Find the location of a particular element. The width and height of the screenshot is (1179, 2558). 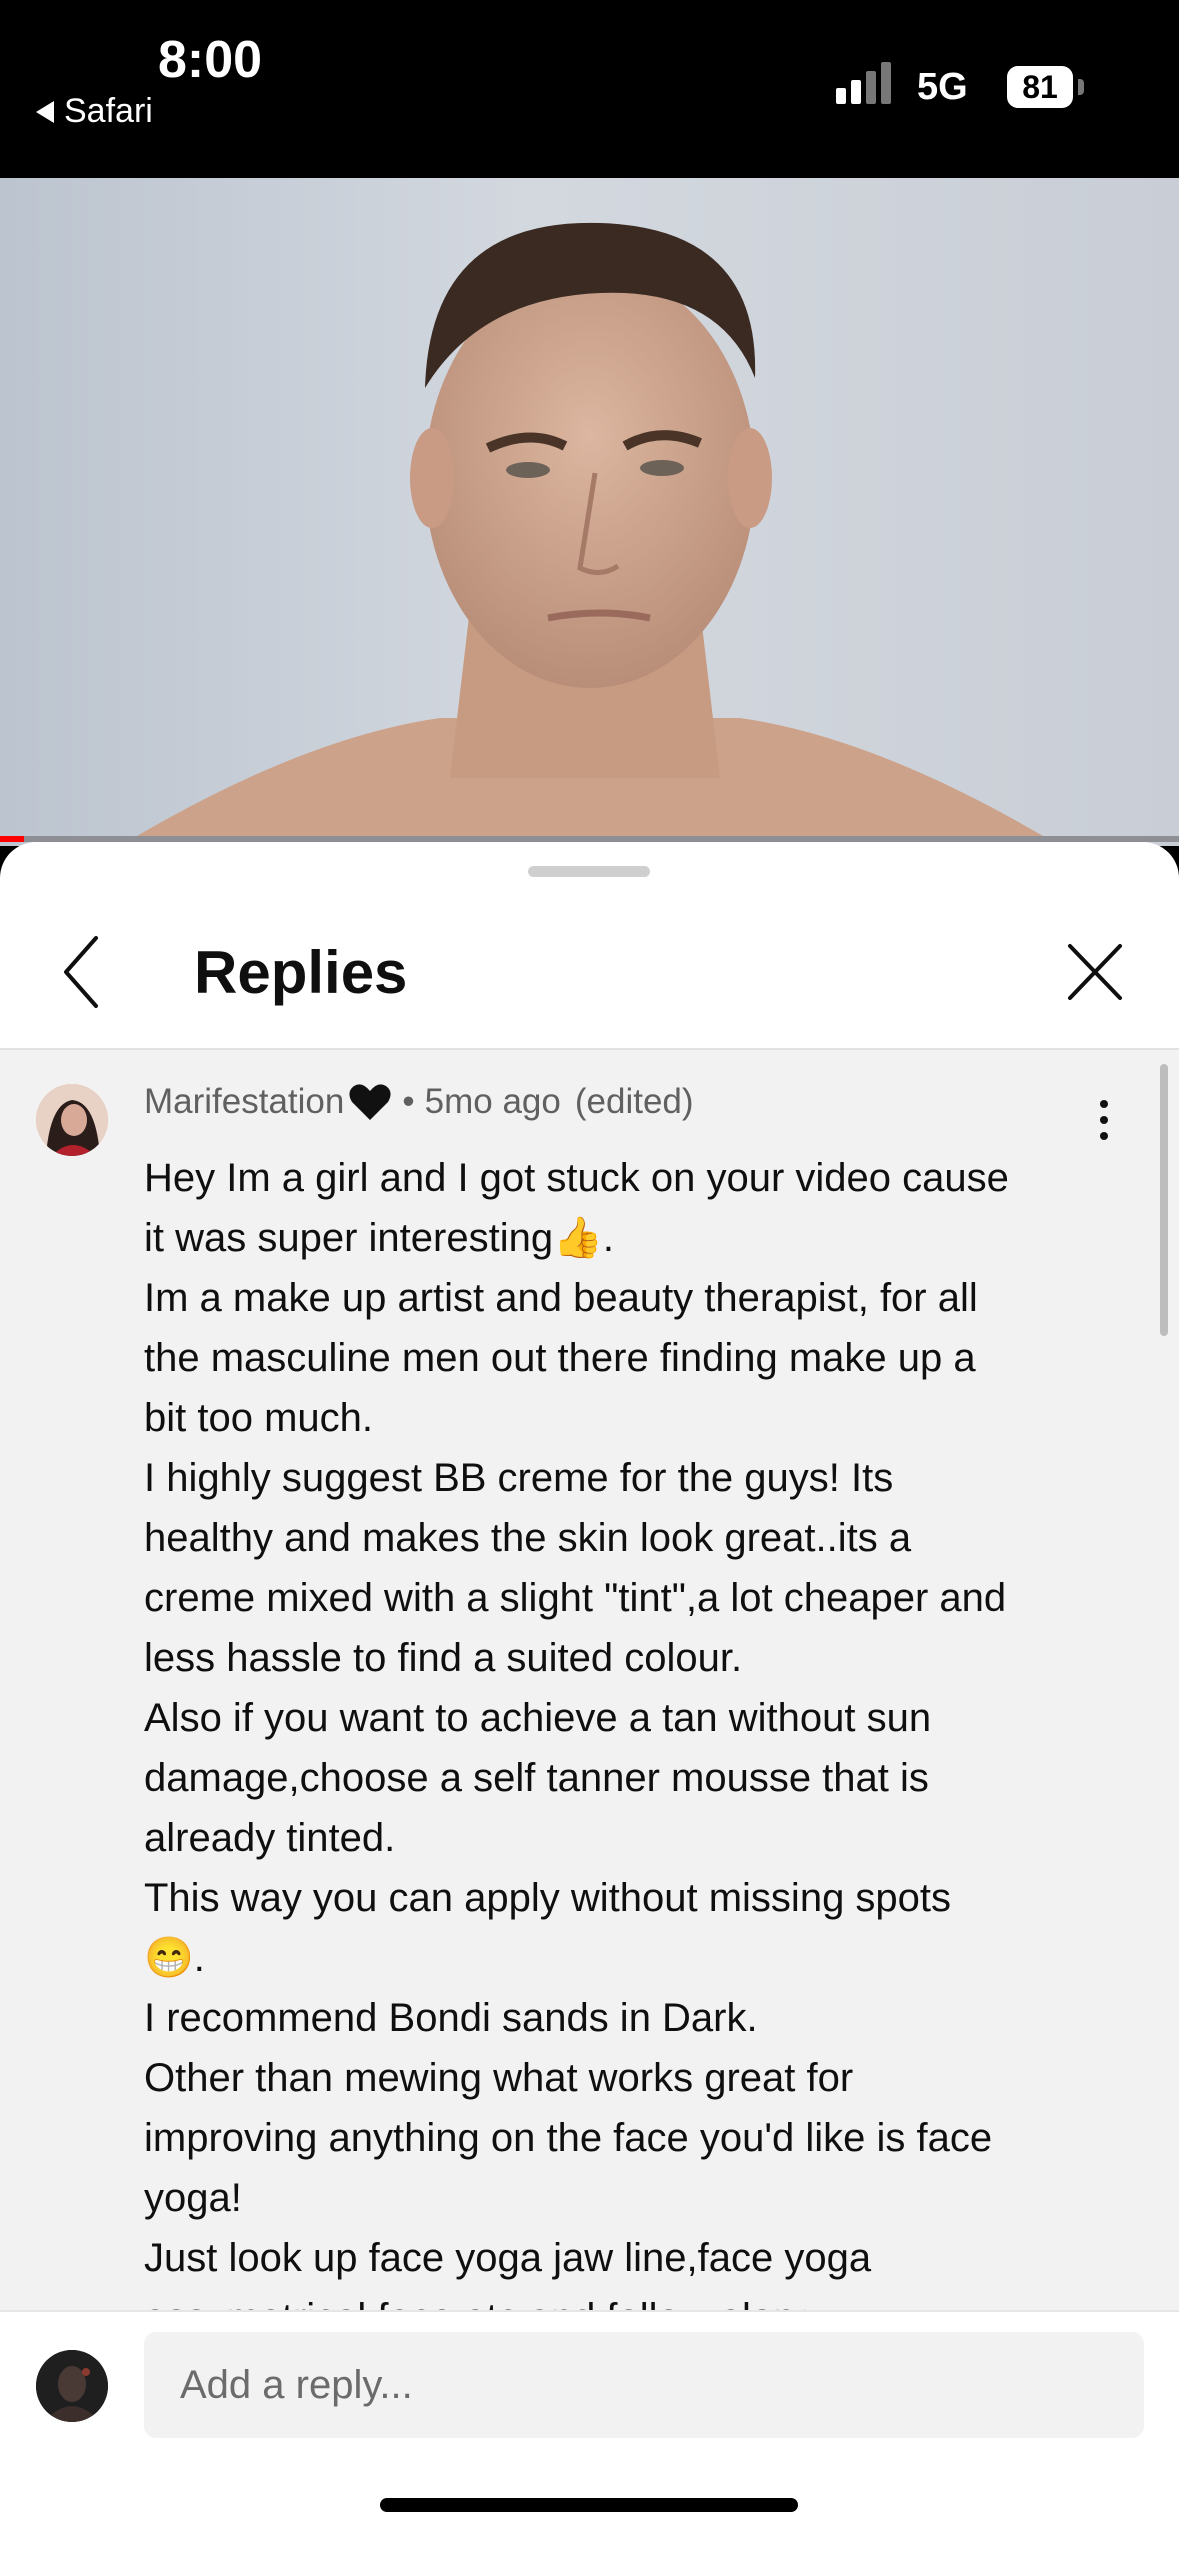

commenter-avatar-image is located at coordinates (72, 1120).